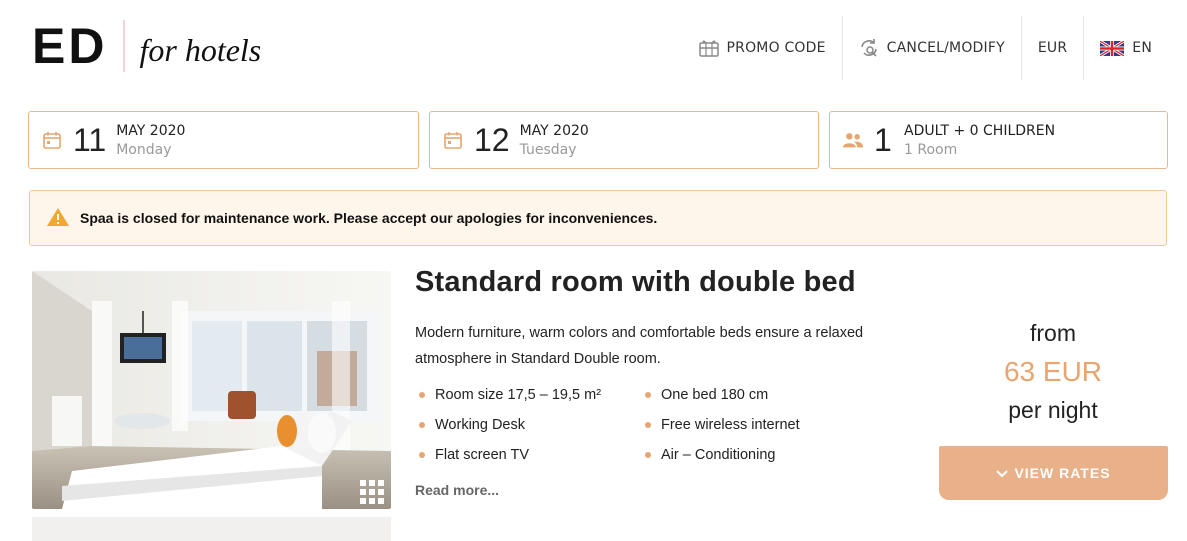 Image resolution: width=1187 pixels, height=541 pixels. I want to click on checkout-month-year: MAY 2020, so click(554, 130).